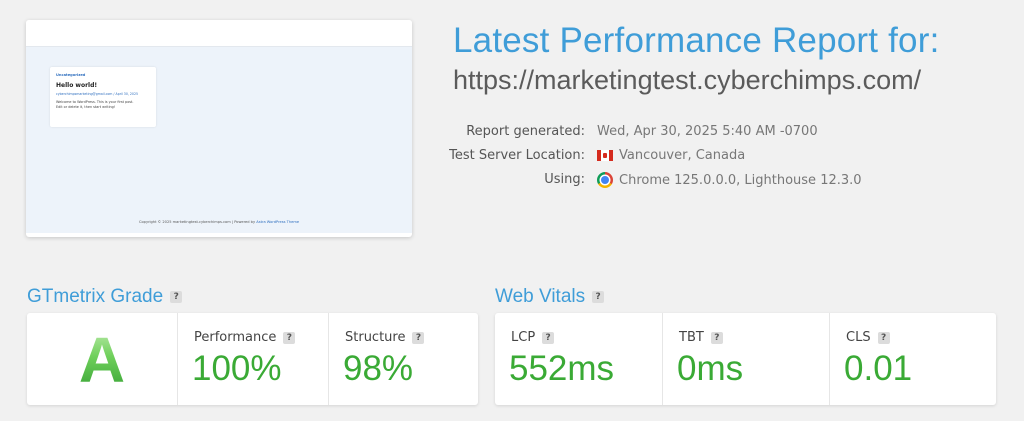  Describe the element at coordinates (883, 337) in the screenshot. I see `cls-help-icon: ?` at that location.